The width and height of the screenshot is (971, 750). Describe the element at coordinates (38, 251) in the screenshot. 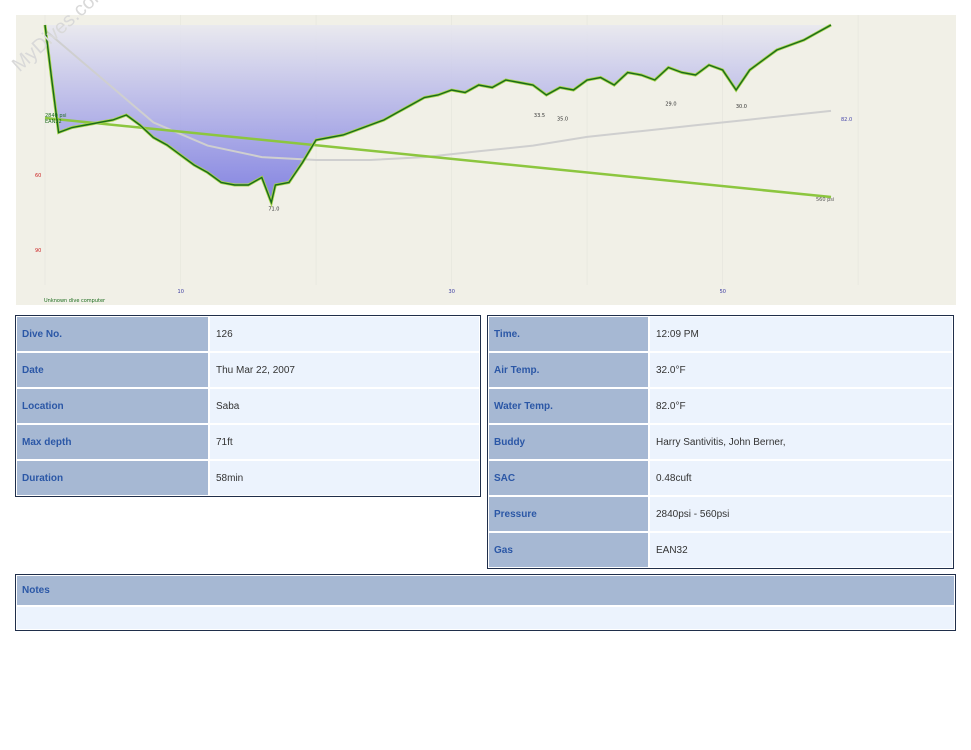

I see `y-tick-label: 90` at that location.